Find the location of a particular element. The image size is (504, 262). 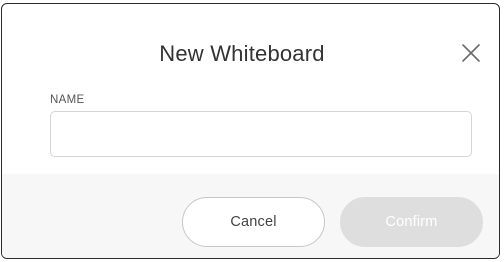

close-icon is located at coordinates (471, 53).